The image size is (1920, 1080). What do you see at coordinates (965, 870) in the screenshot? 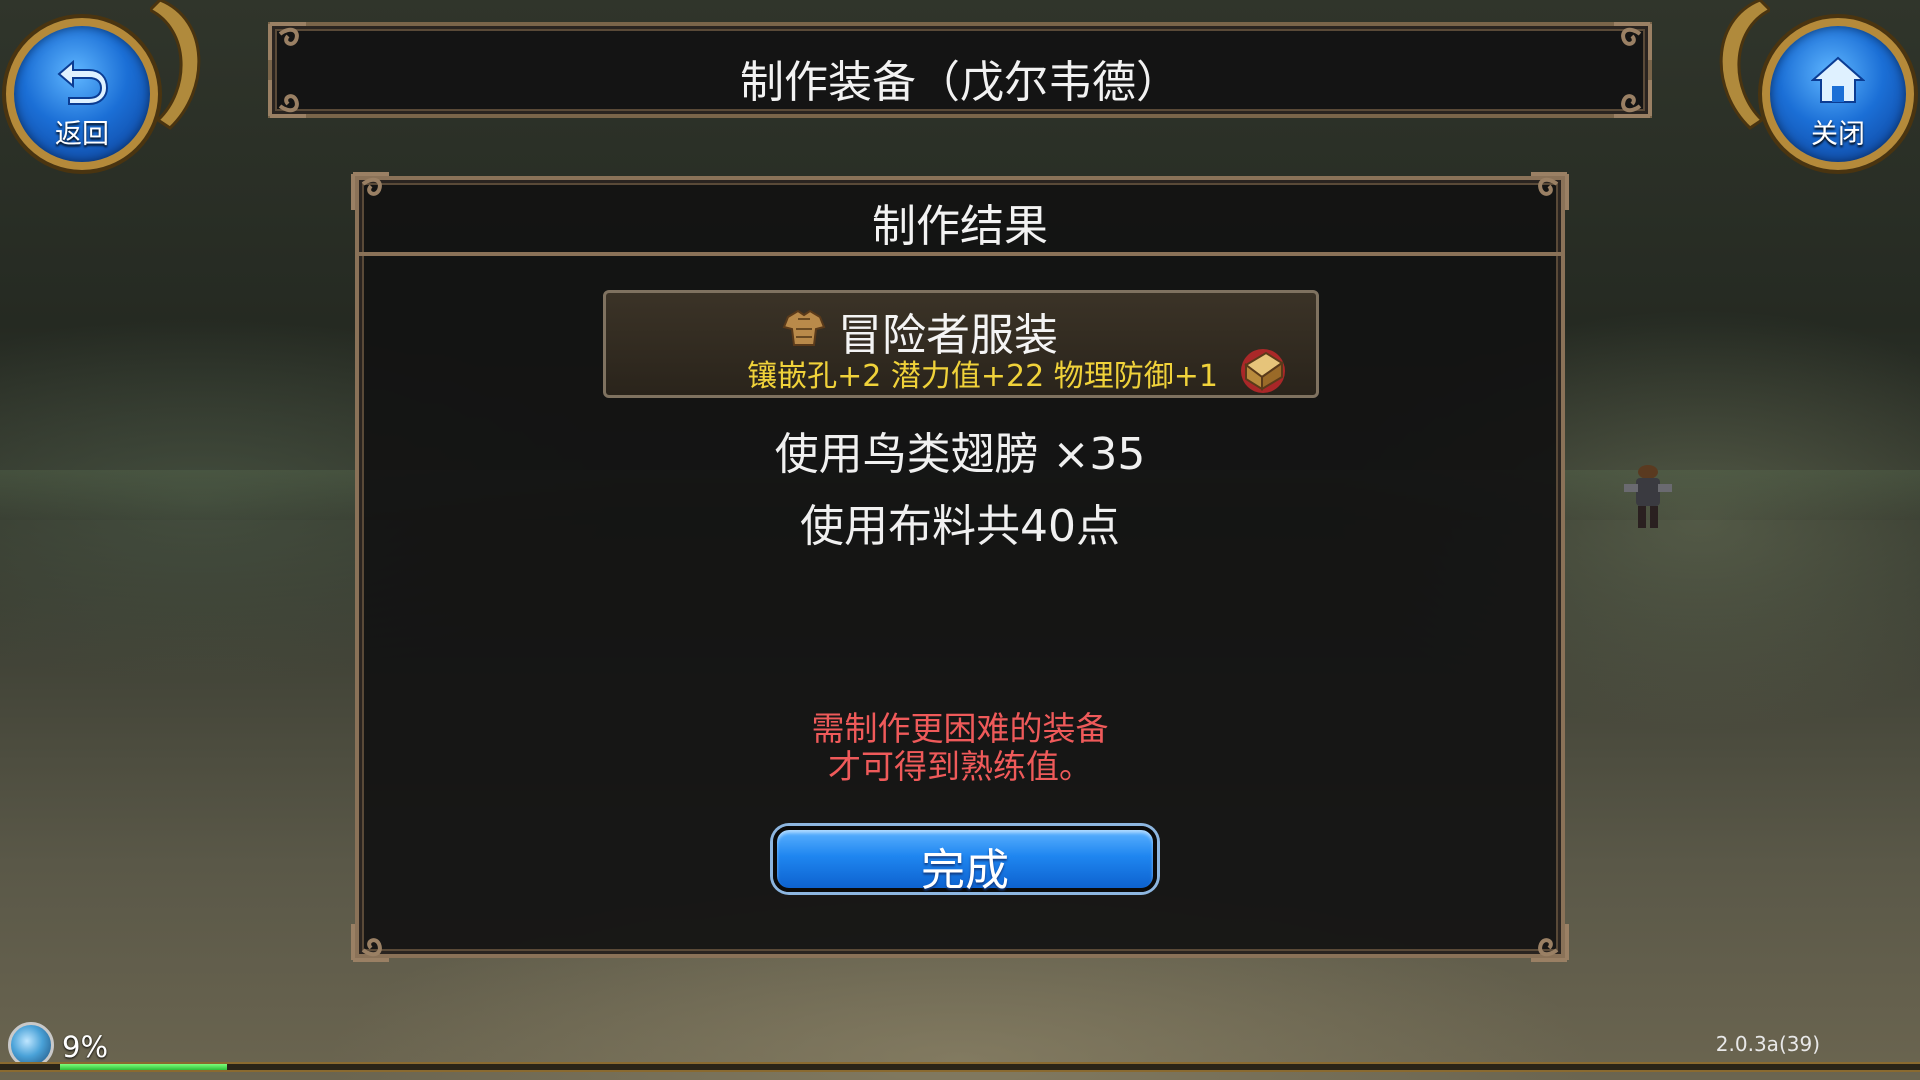
I see `done-button-label: 完成` at bounding box center [965, 870].